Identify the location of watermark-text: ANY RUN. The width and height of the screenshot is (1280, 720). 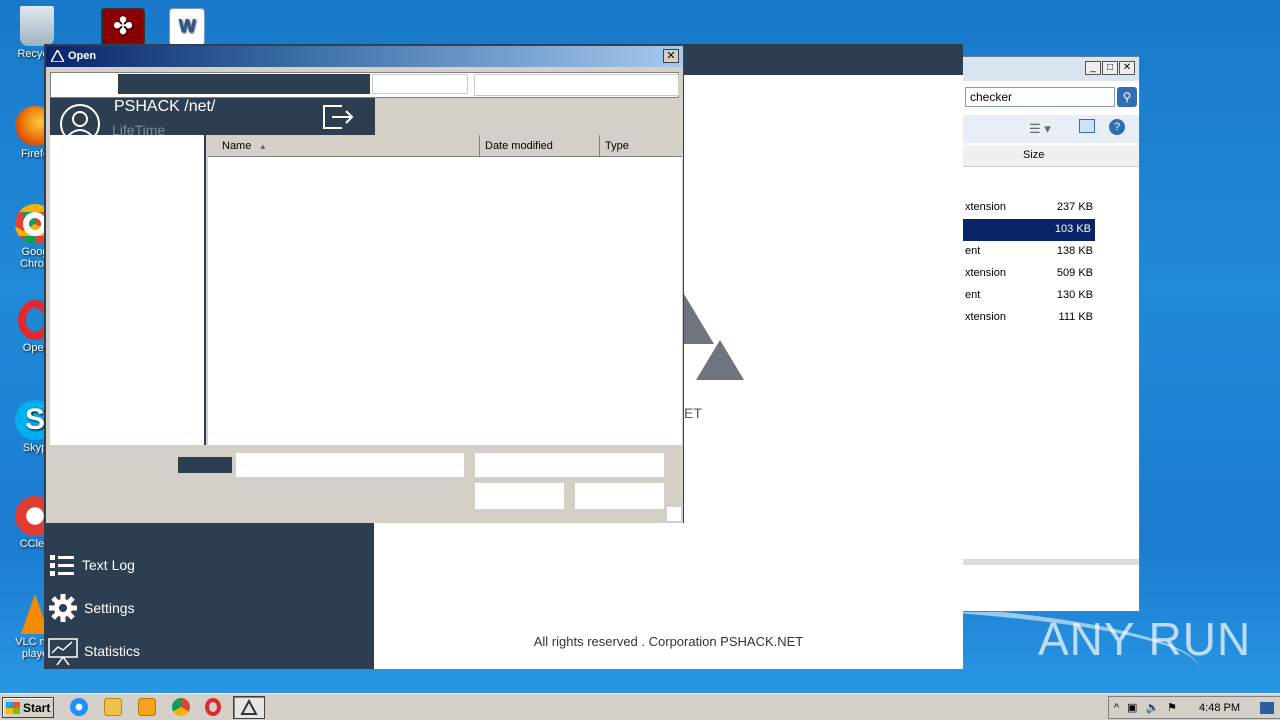
(1145, 639).